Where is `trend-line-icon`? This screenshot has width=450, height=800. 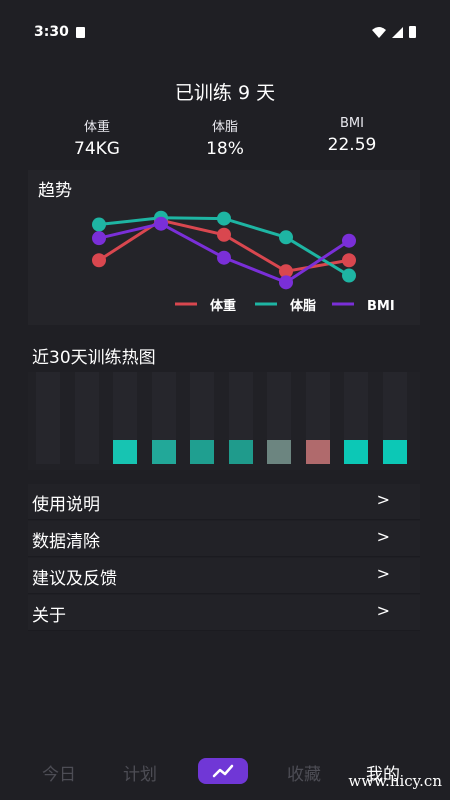 trend-line-icon is located at coordinates (223, 771).